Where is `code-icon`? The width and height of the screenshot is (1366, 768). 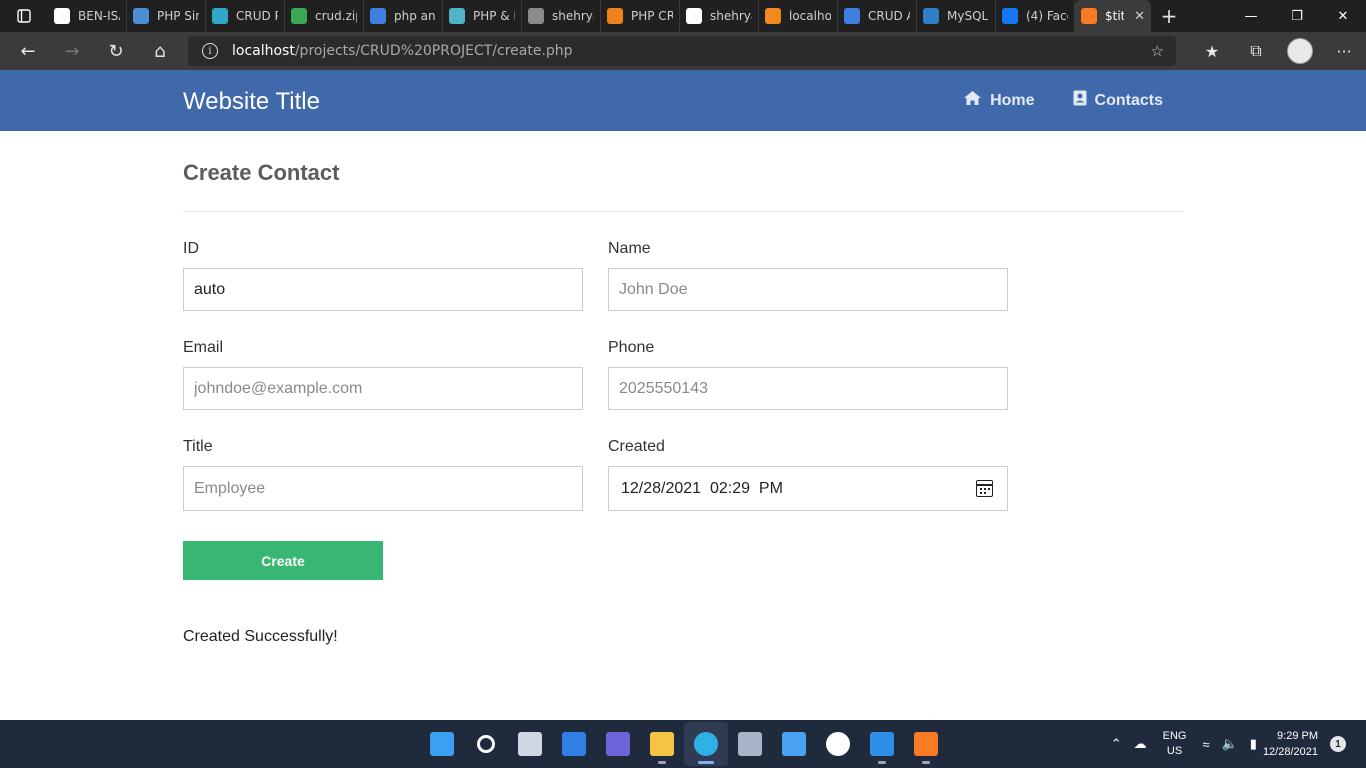
code-icon is located at coordinates (852, 16).